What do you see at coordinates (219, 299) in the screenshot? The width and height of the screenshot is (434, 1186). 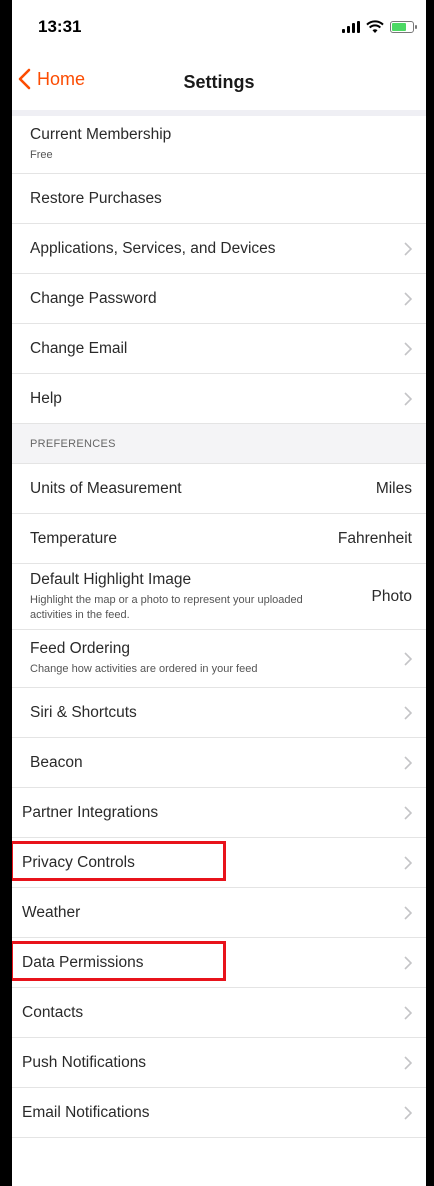 I see `change-password-row: Change Password` at bounding box center [219, 299].